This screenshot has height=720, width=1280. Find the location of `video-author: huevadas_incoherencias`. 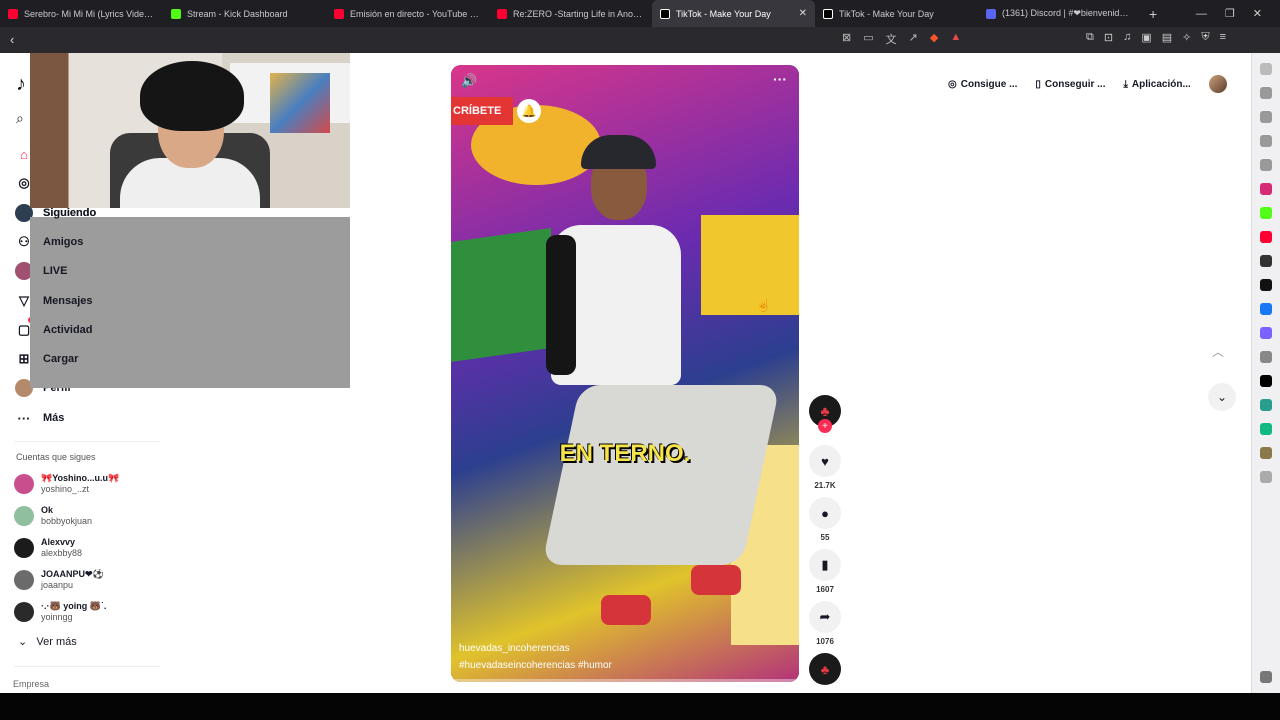

video-author: huevadas_incoherencias is located at coordinates (514, 648).